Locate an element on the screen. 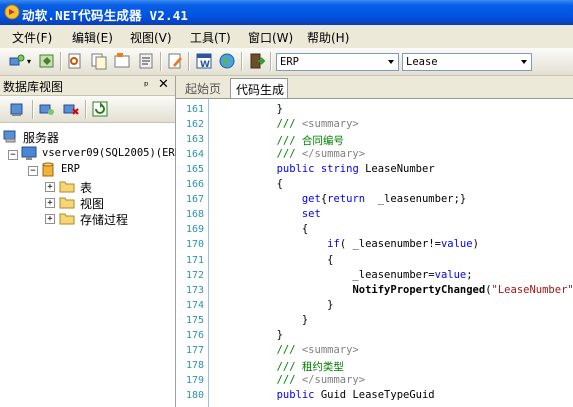 This screenshot has height=407, width=573. tree-label: vserver09(SQL2005)(ERP is located at coordinates (112, 153).